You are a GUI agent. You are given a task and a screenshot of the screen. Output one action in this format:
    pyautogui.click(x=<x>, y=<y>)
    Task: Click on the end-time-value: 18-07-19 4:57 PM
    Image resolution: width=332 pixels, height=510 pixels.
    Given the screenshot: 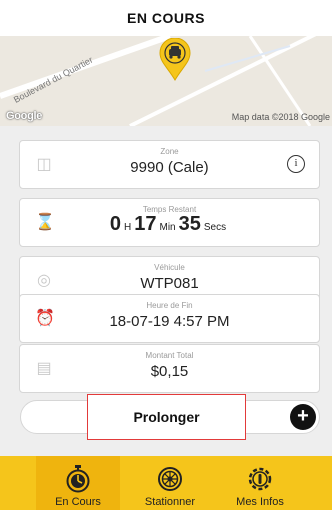 What is the action you would take?
    pyautogui.click(x=169, y=321)
    